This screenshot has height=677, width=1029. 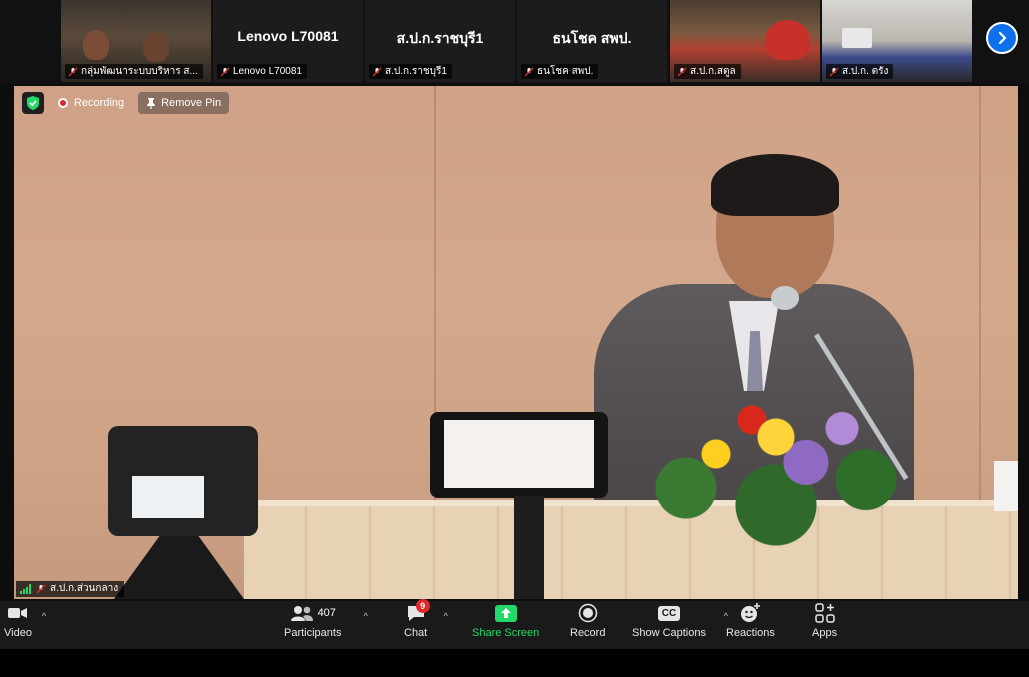 I want to click on chat-unread-badge: 9, so click(x=422, y=606).